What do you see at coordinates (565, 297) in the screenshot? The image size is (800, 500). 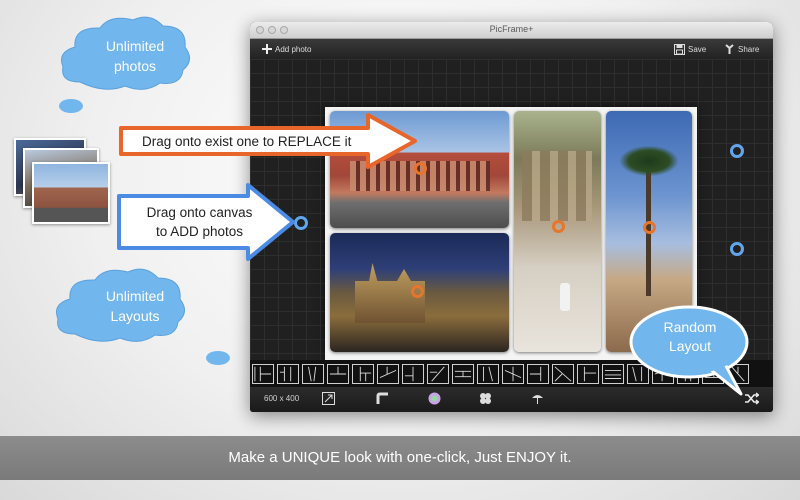 I see `child-figure` at bounding box center [565, 297].